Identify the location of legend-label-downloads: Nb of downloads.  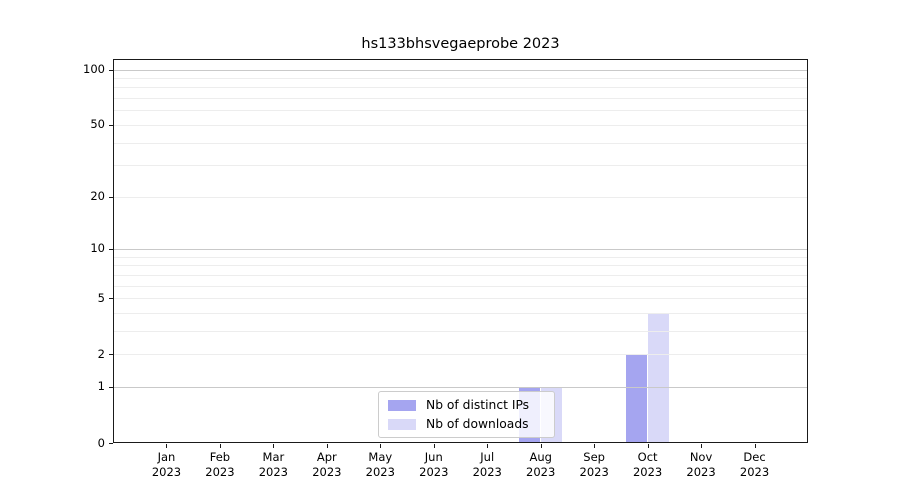
(477, 424).